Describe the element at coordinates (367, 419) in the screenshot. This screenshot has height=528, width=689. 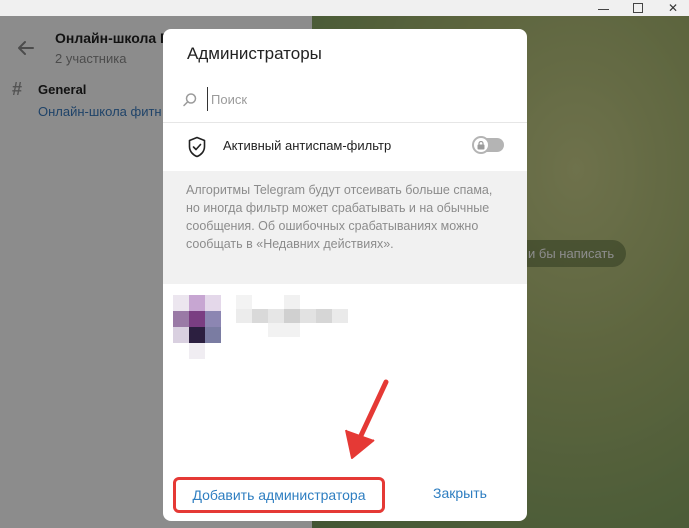
I see `annotation-arrow-icon` at that location.